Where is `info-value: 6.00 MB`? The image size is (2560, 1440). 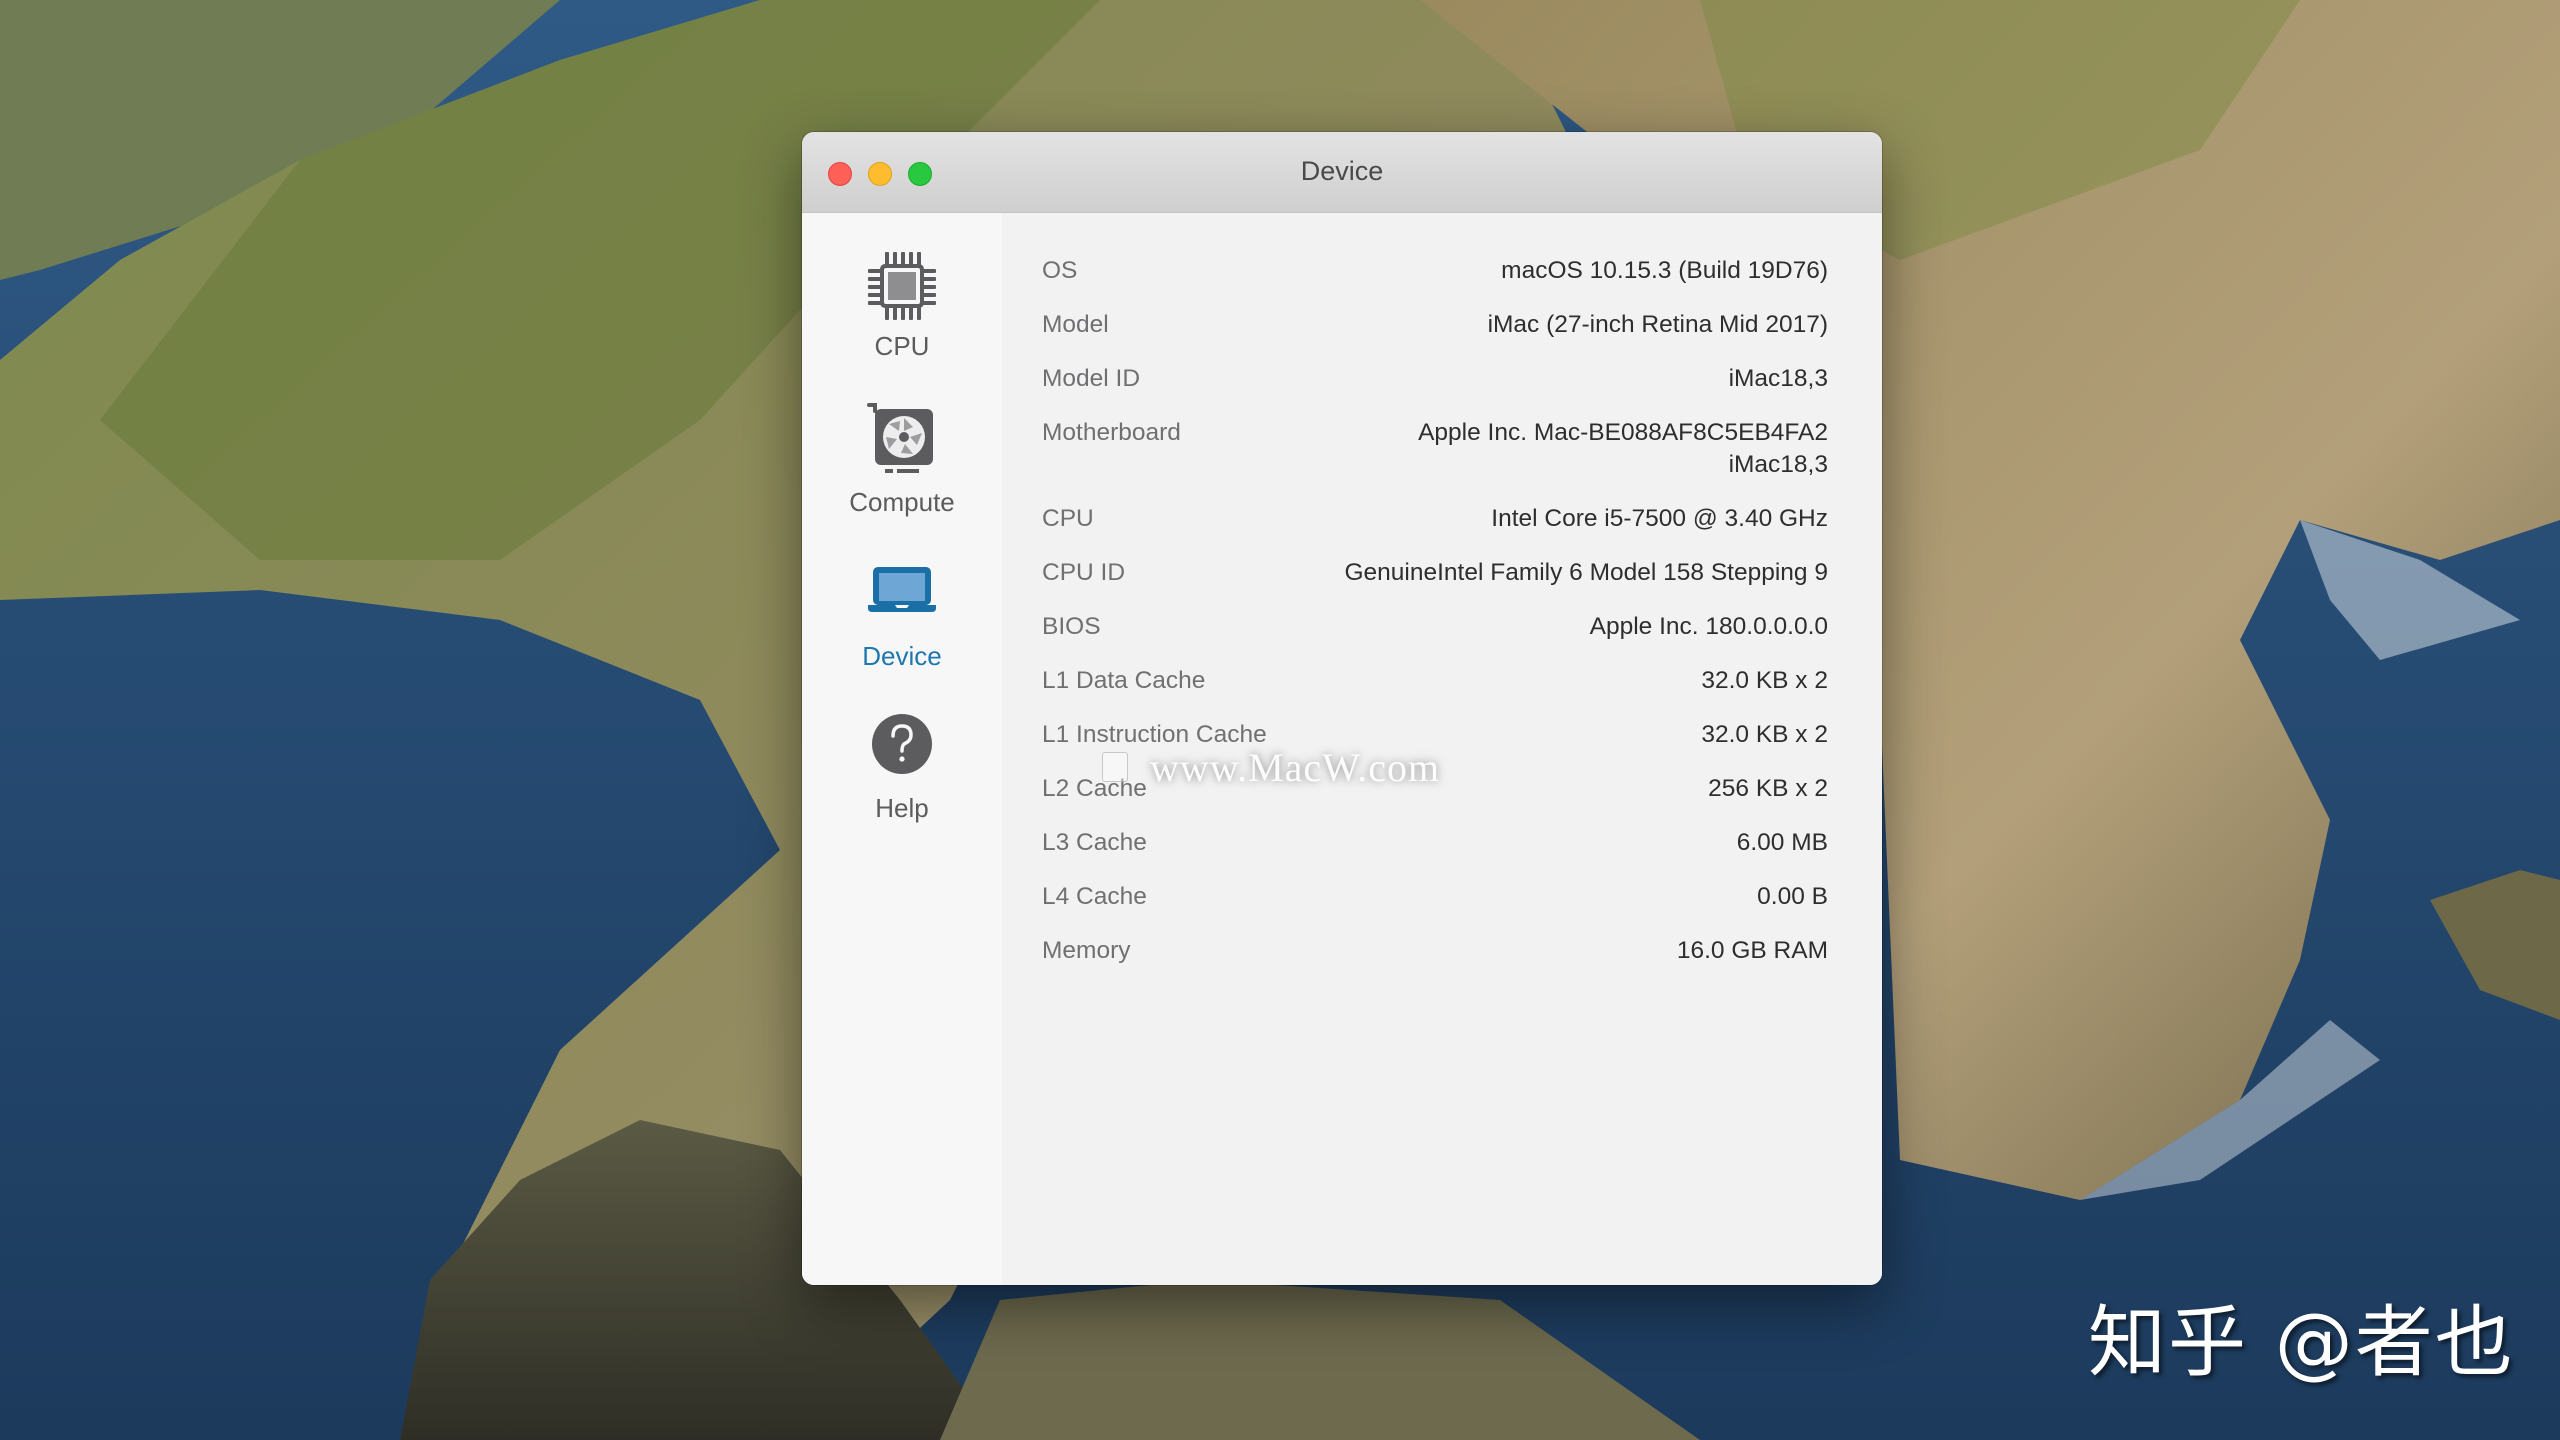 info-value: 6.00 MB is located at coordinates (1782, 842).